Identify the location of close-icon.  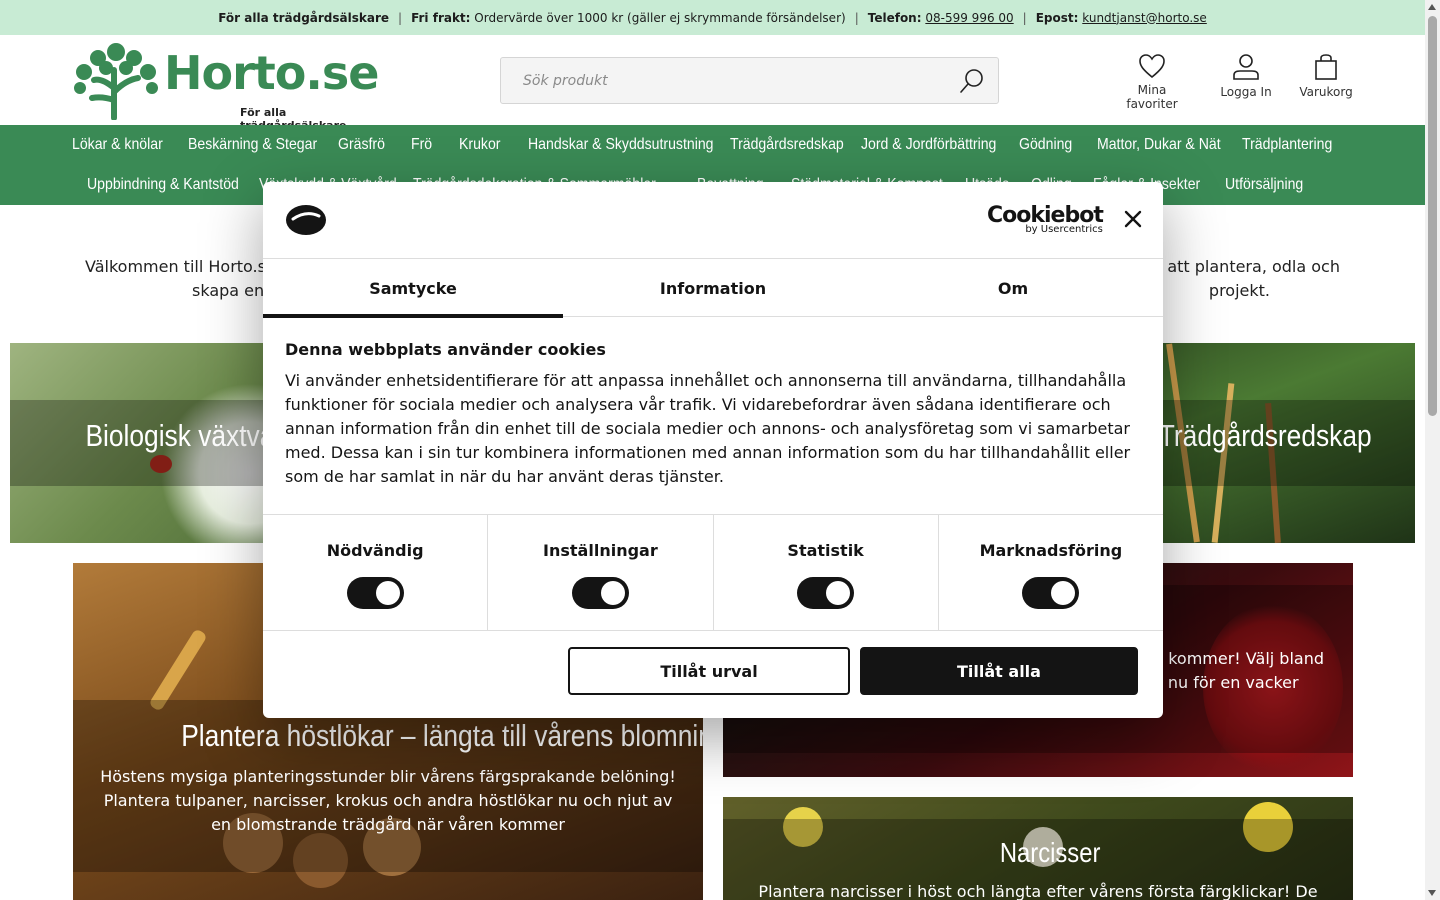
(1133, 219).